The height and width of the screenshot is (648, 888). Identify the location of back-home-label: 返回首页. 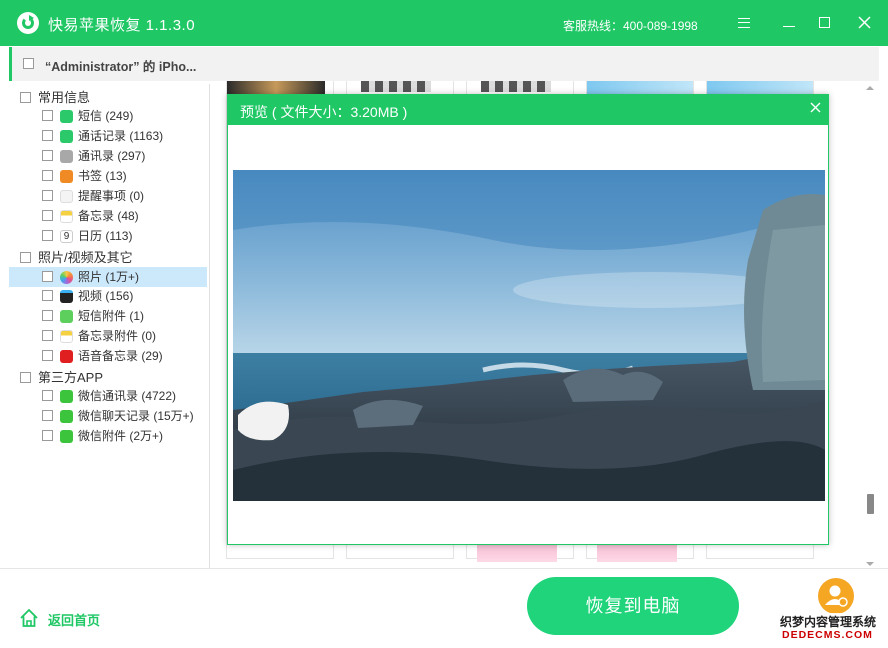
(74, 620).